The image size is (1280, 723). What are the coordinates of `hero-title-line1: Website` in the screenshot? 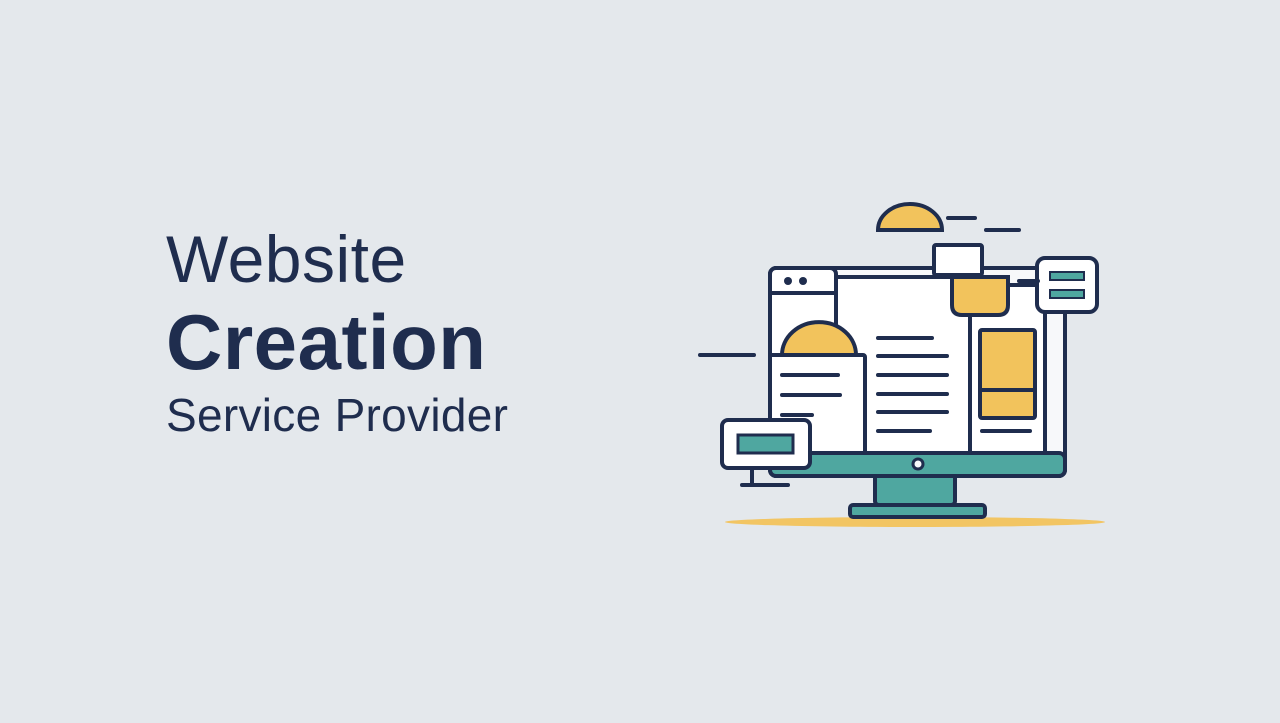 It's located at (286, 259).